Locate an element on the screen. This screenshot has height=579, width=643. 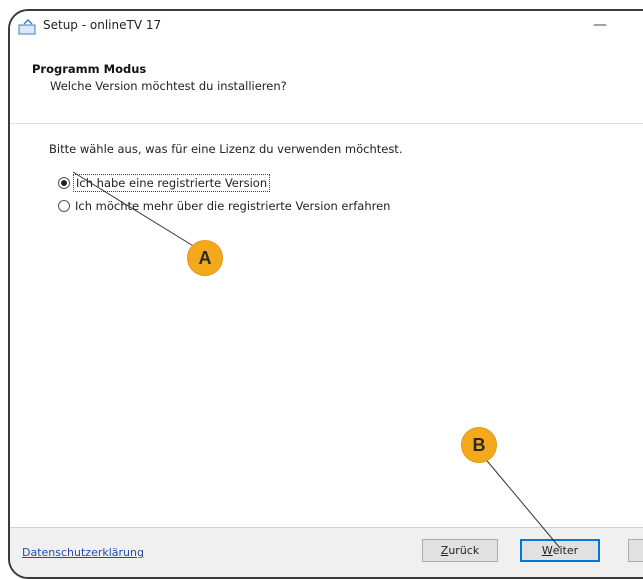
callout-b-badge: B is located at coordinates (479, 445).